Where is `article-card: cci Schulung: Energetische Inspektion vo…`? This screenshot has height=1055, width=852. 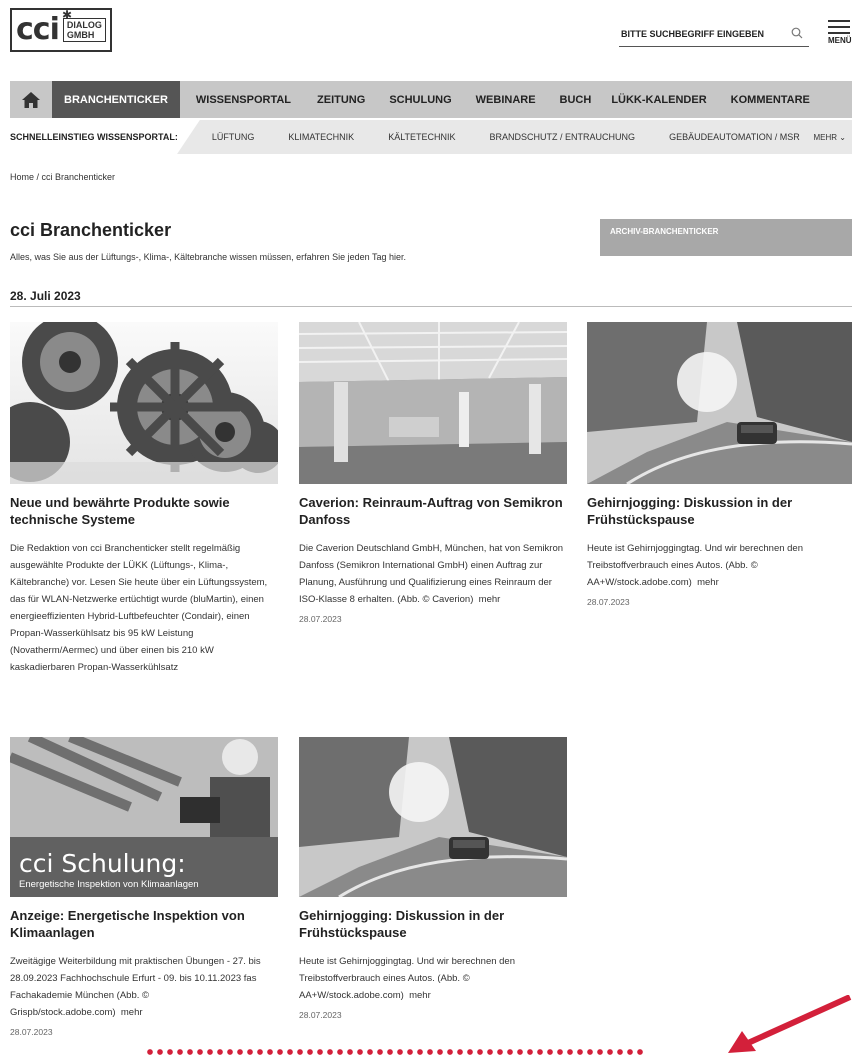
article-card: cci Schulung: Energetische Inspektion vo… is located at coordinates (144, 887).